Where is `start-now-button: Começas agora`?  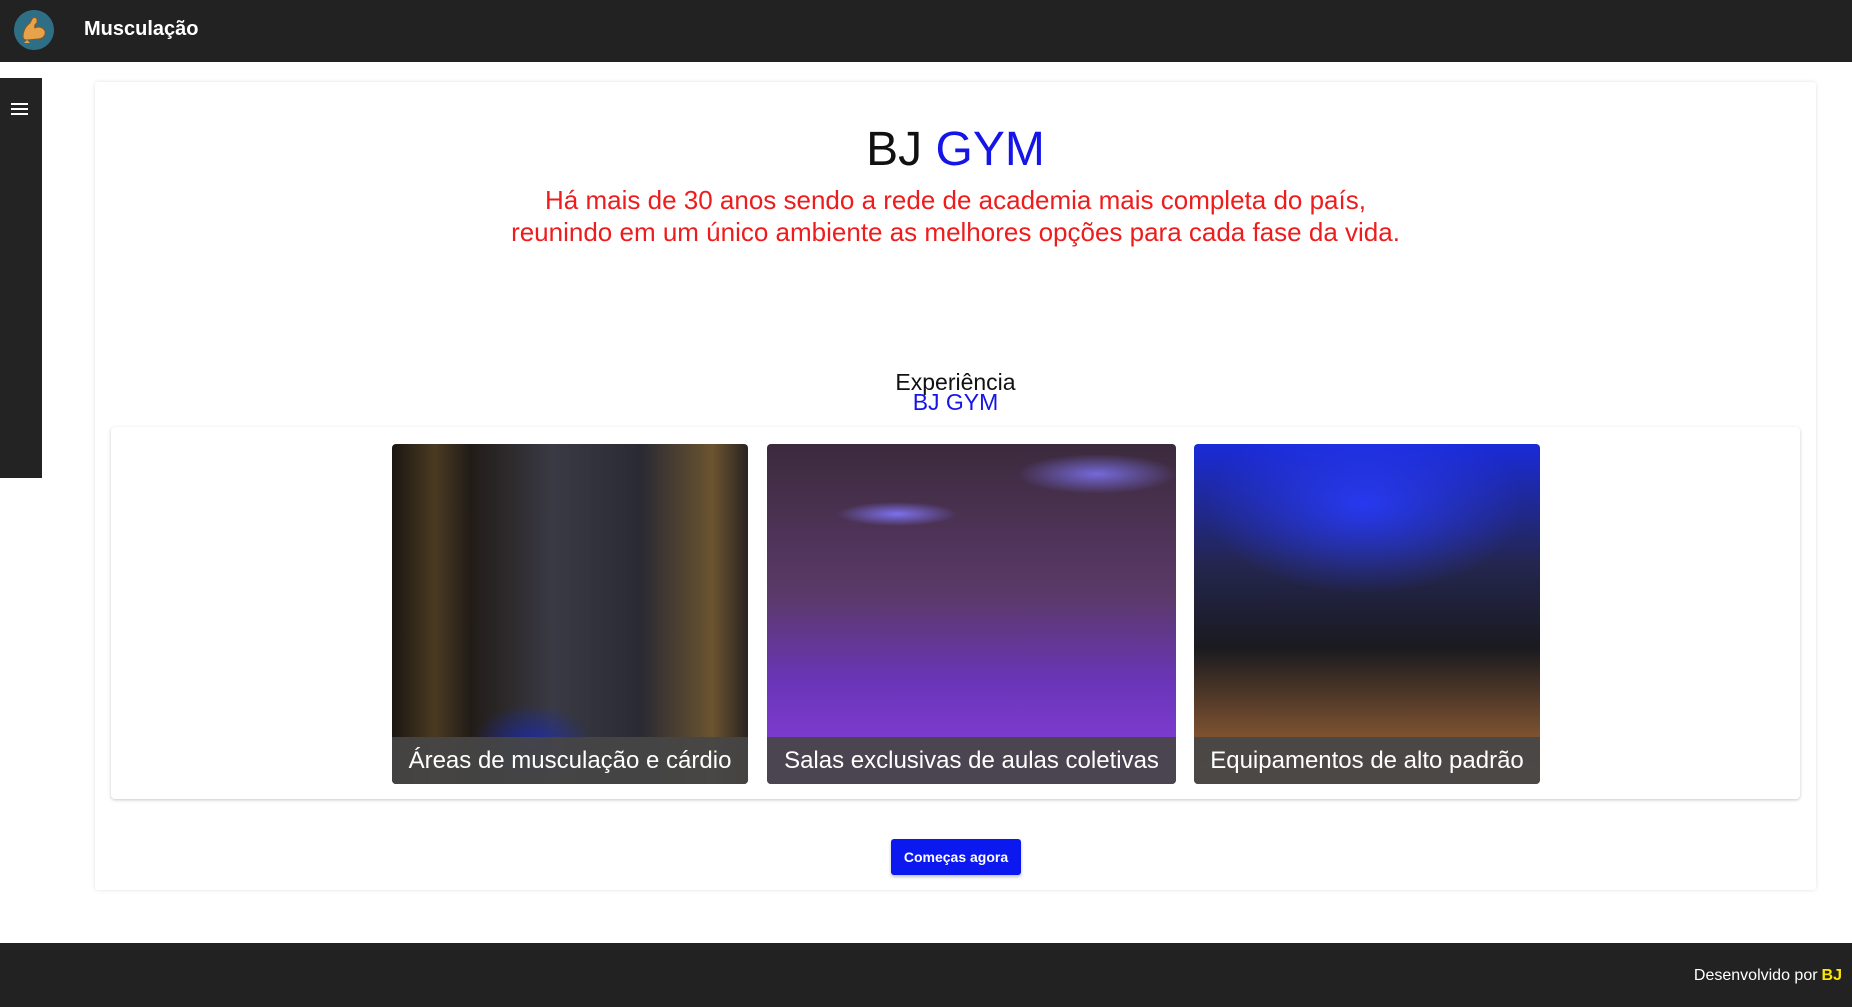
start-now-button: Começas agora is located at coordinates (956, 857).